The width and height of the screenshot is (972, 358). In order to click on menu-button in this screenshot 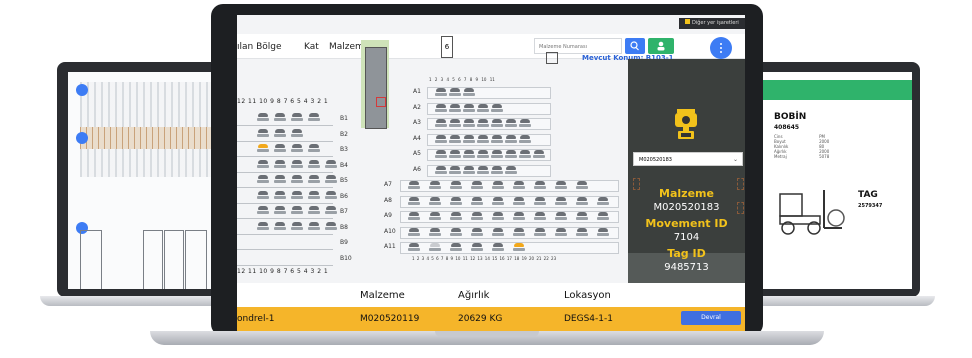, I will do `click(721, 48)`.